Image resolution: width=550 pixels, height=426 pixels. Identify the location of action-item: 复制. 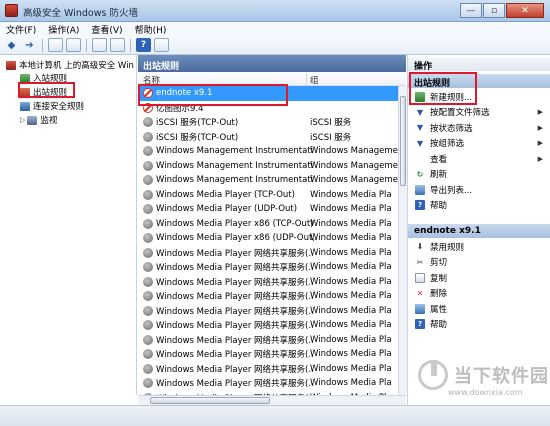
(479, 277).